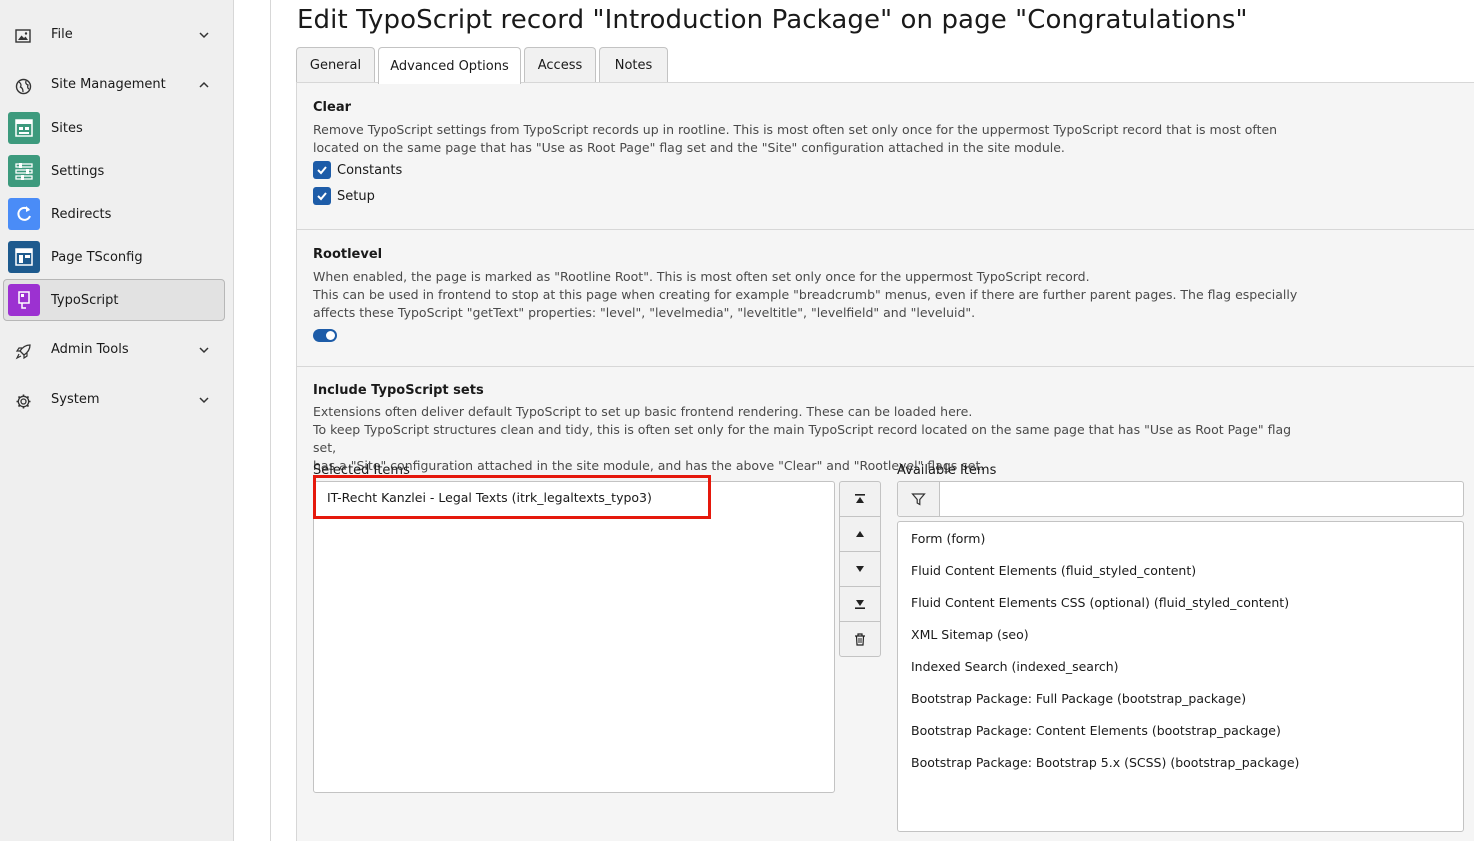 This screenshot has width=1474, height=841. Describe the element at coordinates (1201, 499) in the screenshot. I see `filter-input` at that location.